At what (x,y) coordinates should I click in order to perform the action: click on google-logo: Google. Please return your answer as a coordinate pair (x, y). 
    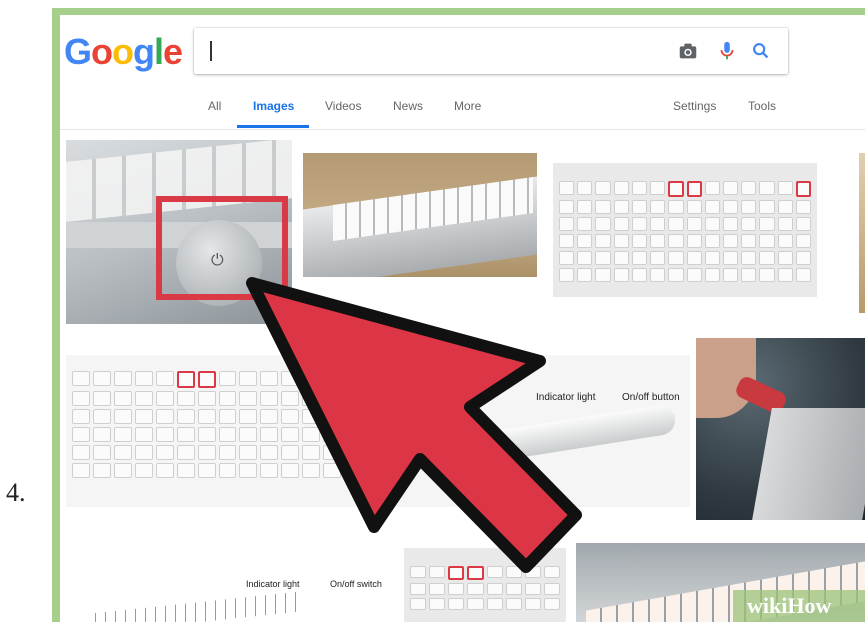
    Looking at the image, I should click on (123, 52).